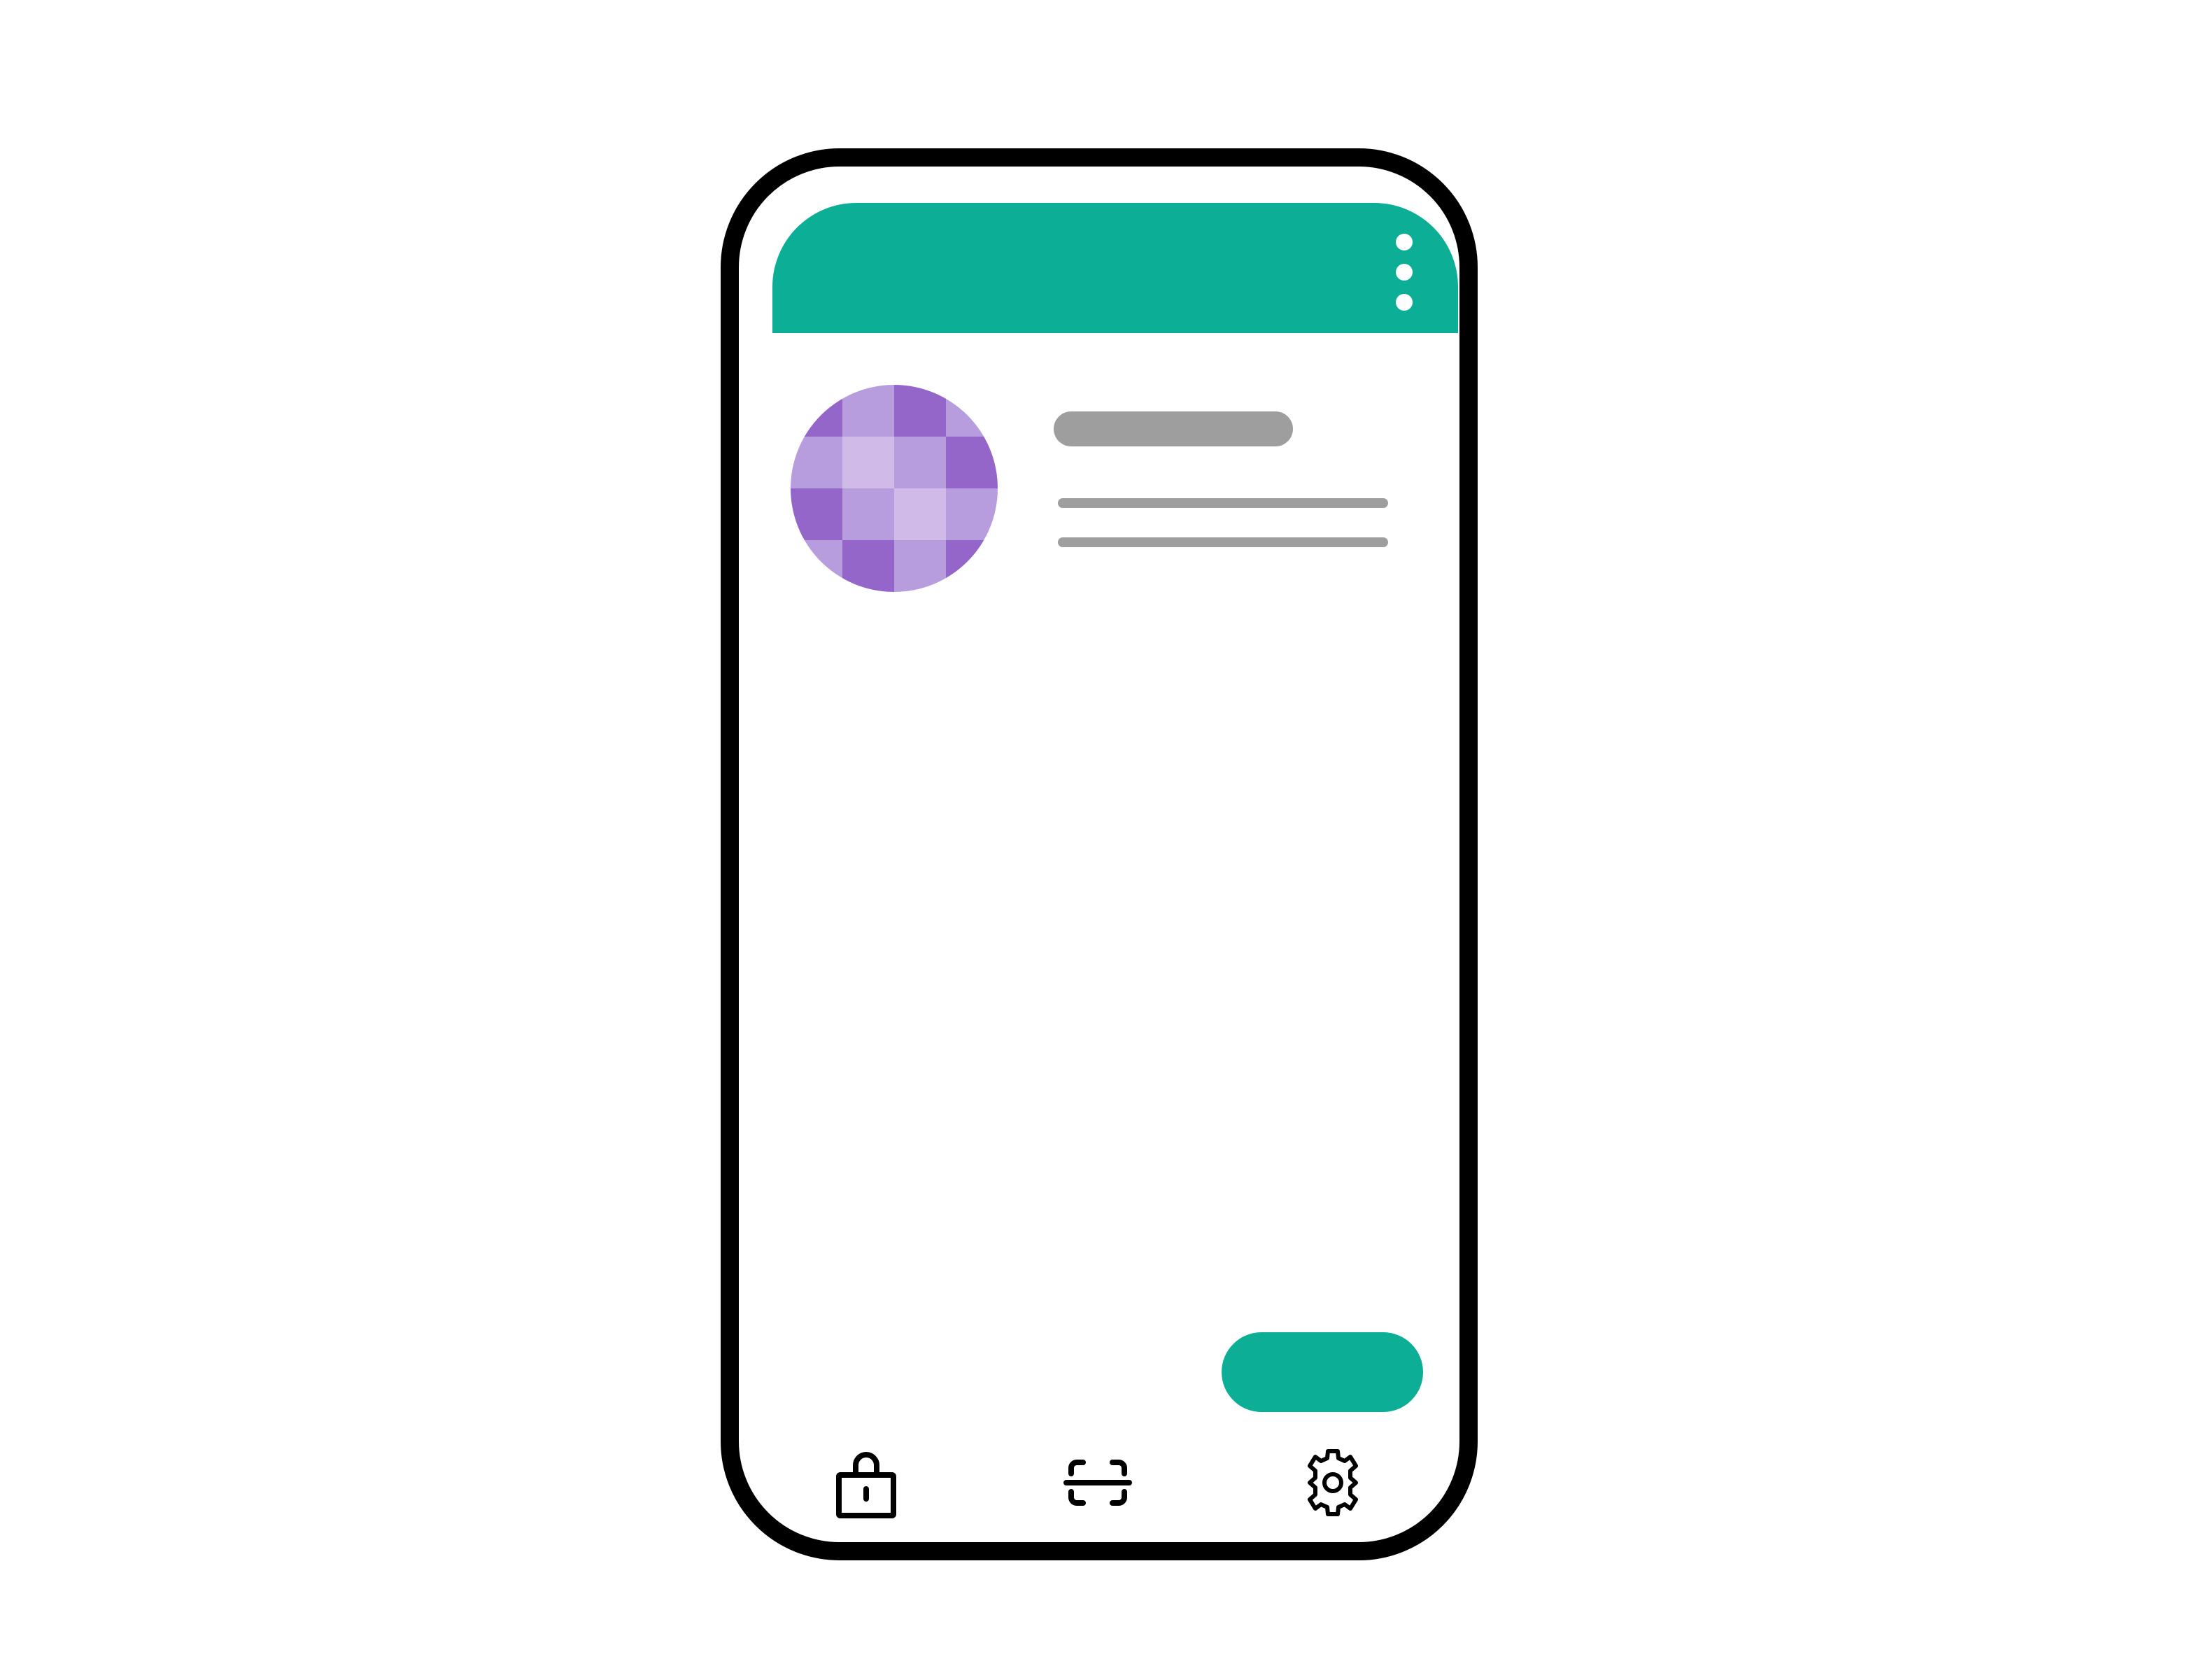 This screenshot has width=2199, height=1680. What do you see at coordinates (1115, 268) in the screenshot?
I see `app-bar` at bounding box center [1115, 268].